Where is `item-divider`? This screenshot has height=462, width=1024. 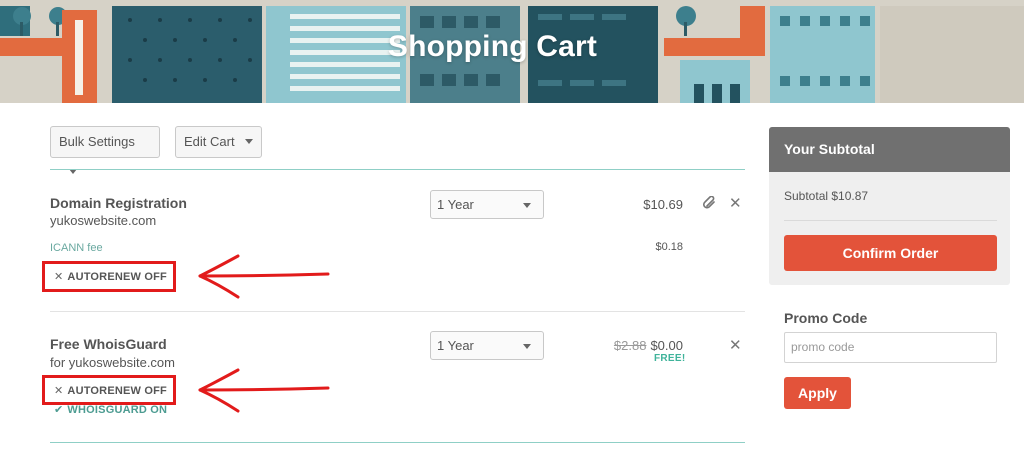 item-divider is located at coordinates (397, 311).